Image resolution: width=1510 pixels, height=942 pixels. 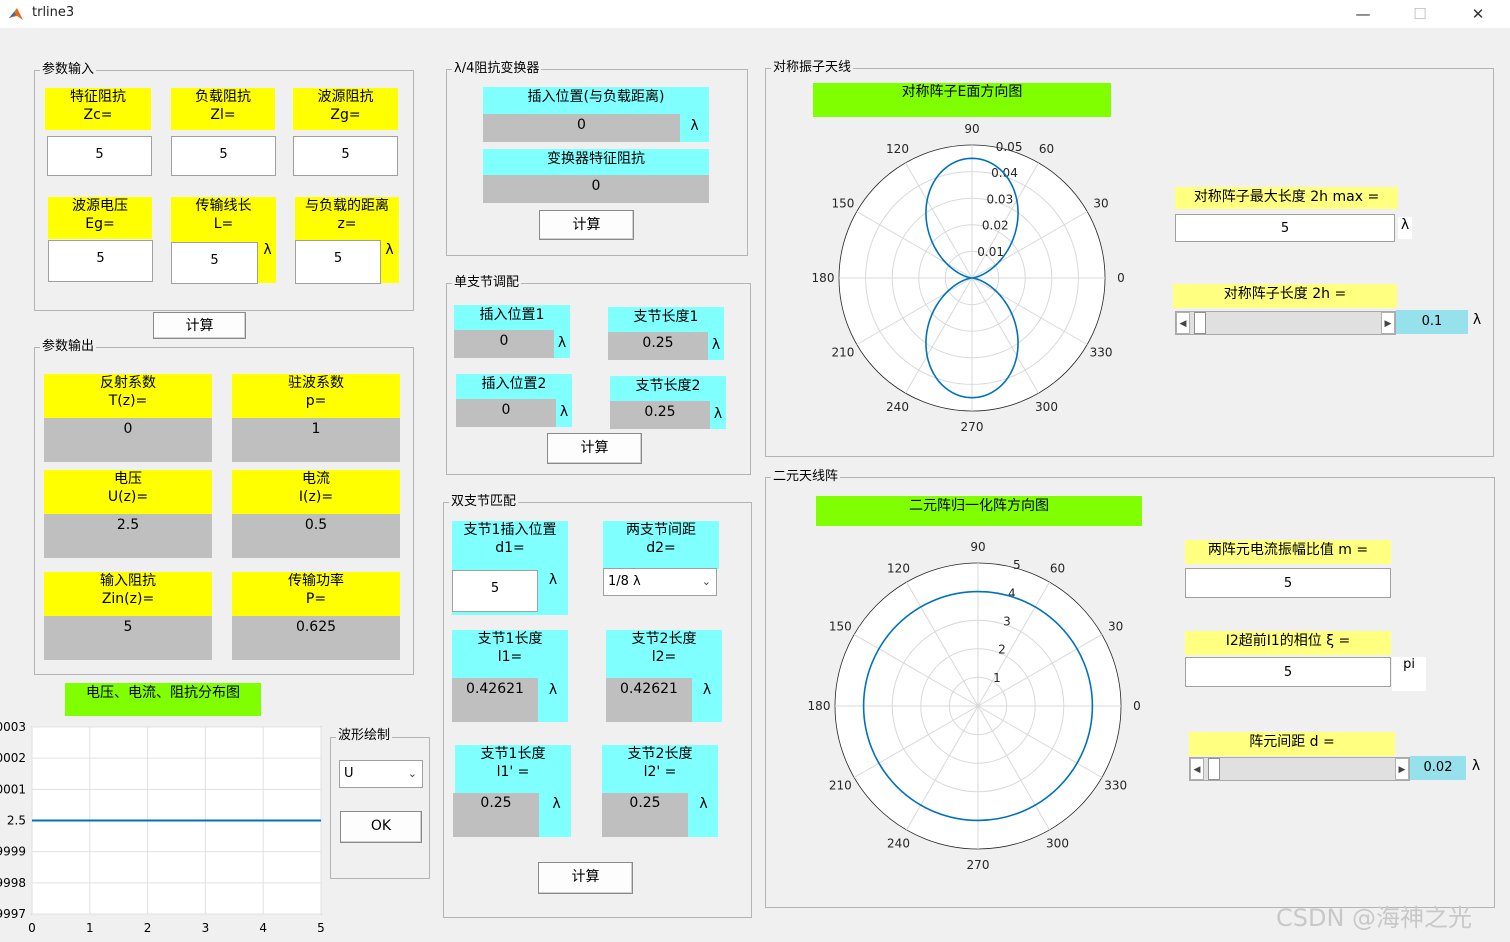 I want to click on array-polar-chart: 030609012015018021024027030033012345, so click(x=975, y=708).